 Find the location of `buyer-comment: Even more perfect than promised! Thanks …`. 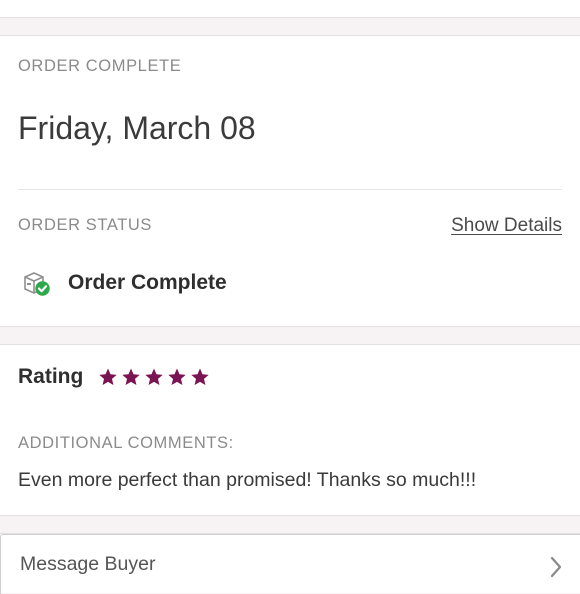

buyer-comment: Even more perfect than promised! Thanks … is located at coordinates (247, 480).